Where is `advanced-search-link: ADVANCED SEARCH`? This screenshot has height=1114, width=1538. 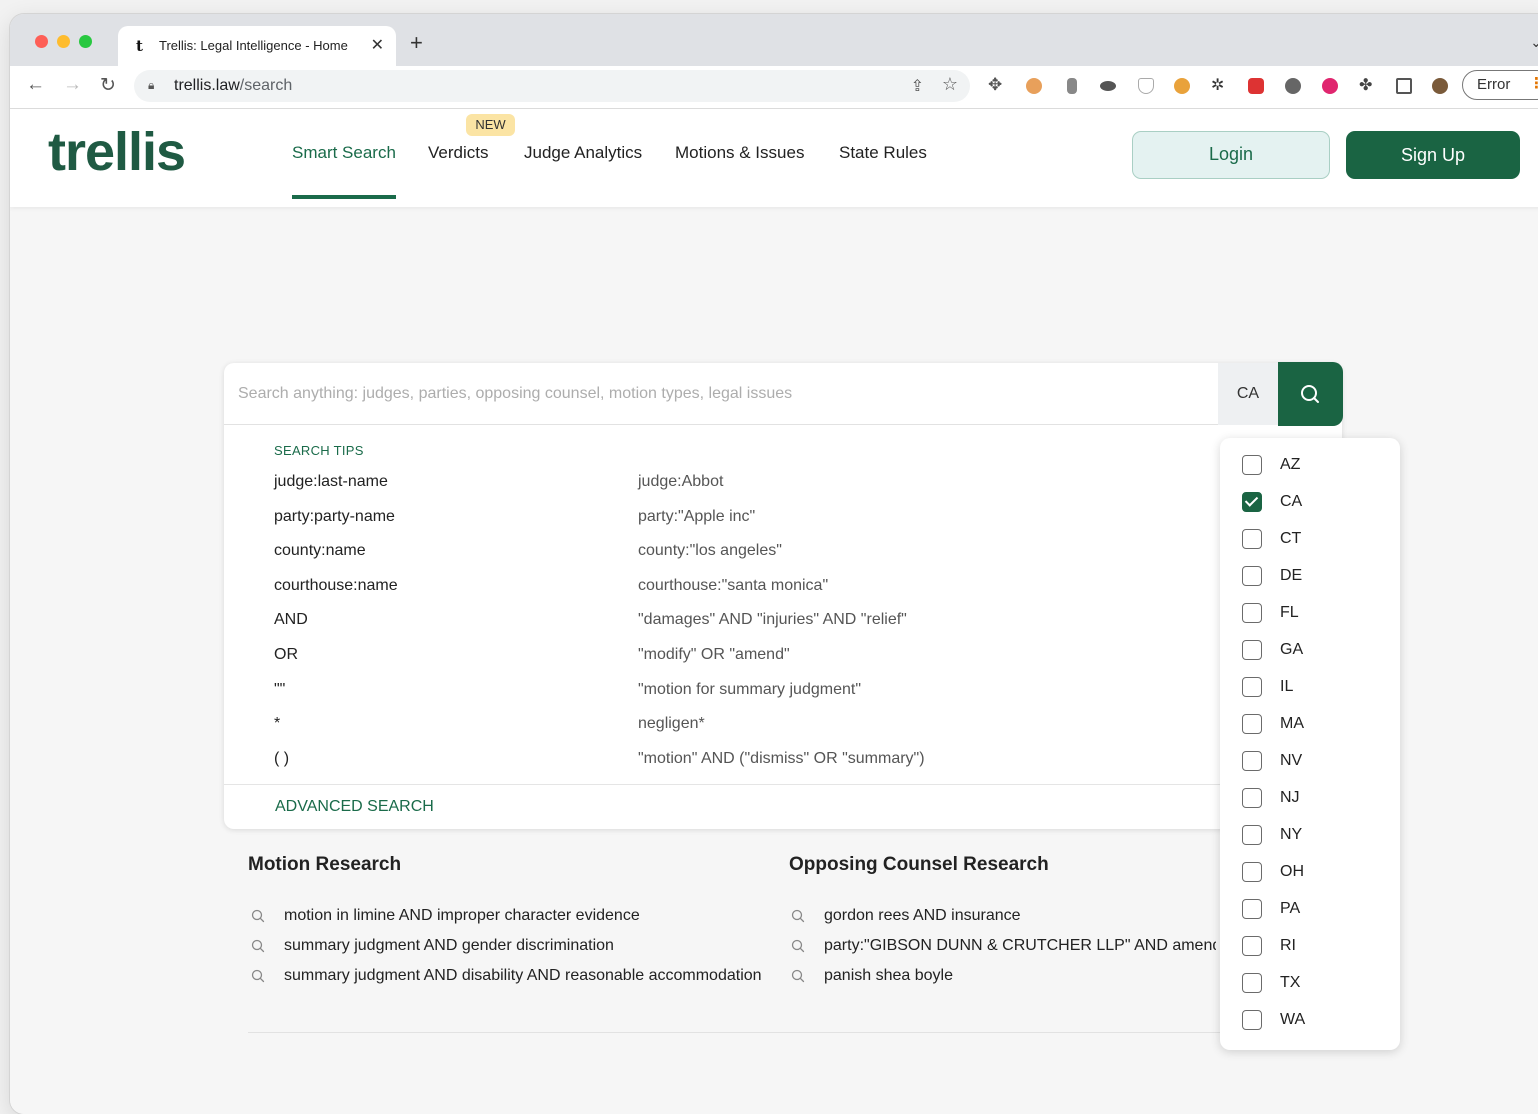
advanced-search-link: ADVANCED SEARCH is located at coordinates (354, 807).